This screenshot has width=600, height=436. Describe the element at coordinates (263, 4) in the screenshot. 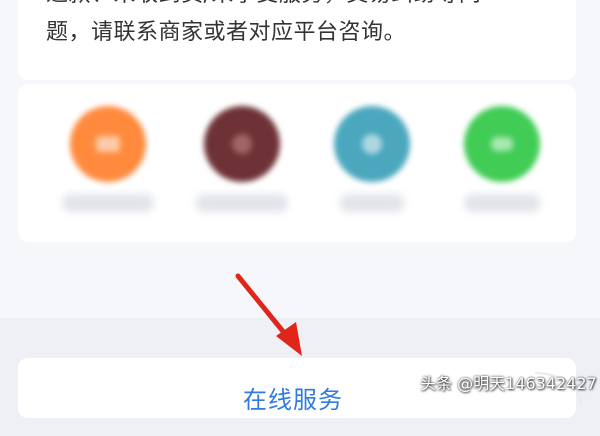

I see `notice-line-1: 退款、未收到货/未享受服务，交易纠纷等问` at that location.